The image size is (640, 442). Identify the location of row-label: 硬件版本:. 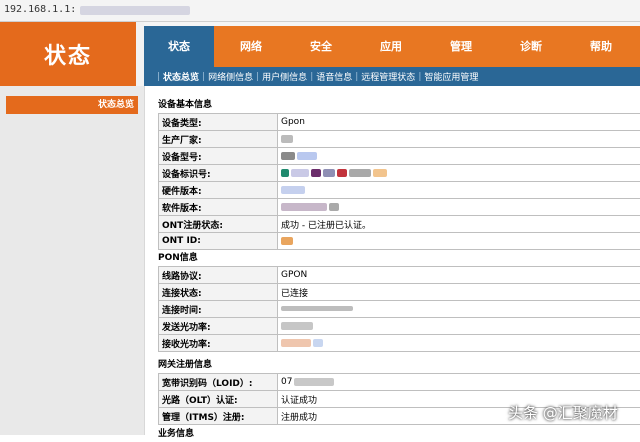
(218, 190).